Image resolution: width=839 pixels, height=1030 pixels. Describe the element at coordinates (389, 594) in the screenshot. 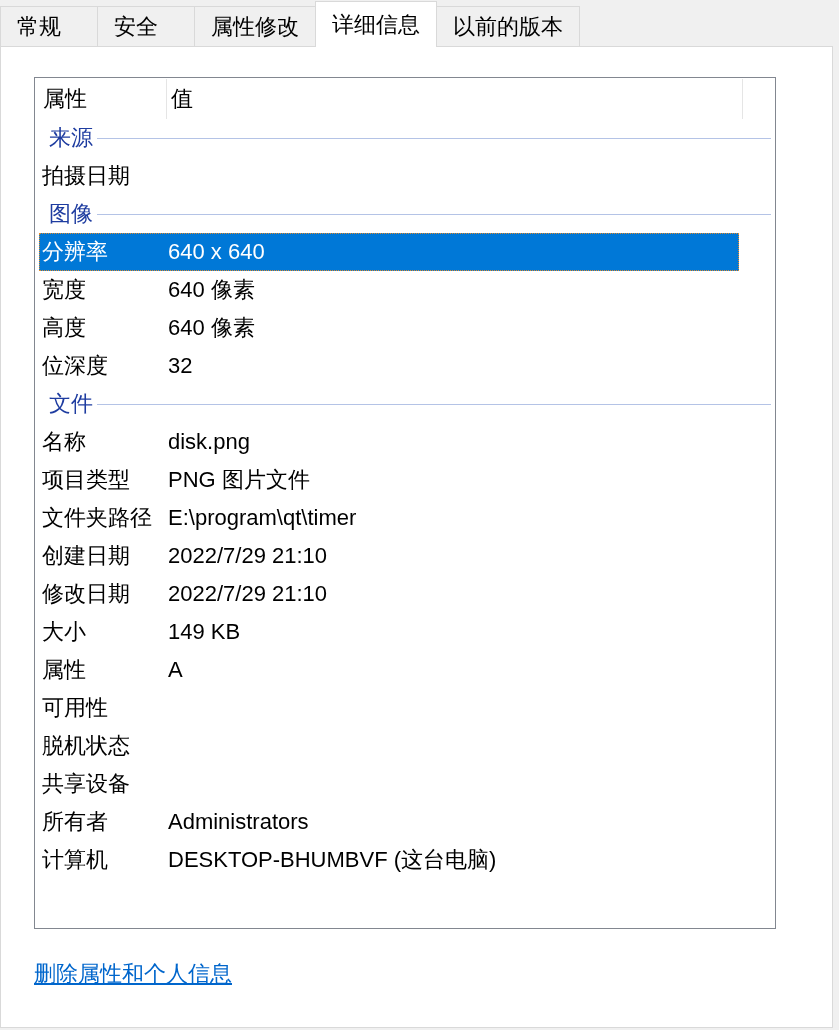

I see `property-row: 修改日期 2022/7/29 21:10` at that location.